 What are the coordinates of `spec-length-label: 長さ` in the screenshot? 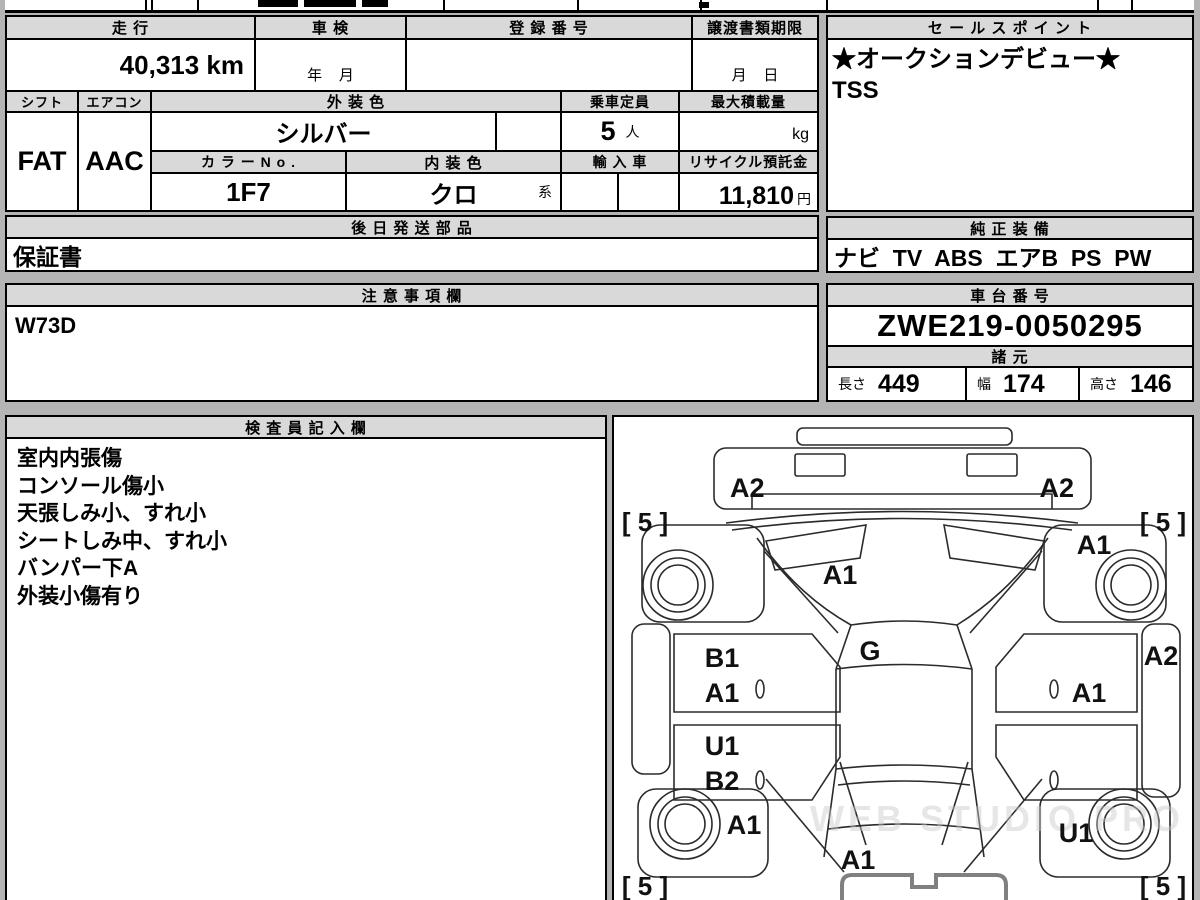 It's located at (852, 384).